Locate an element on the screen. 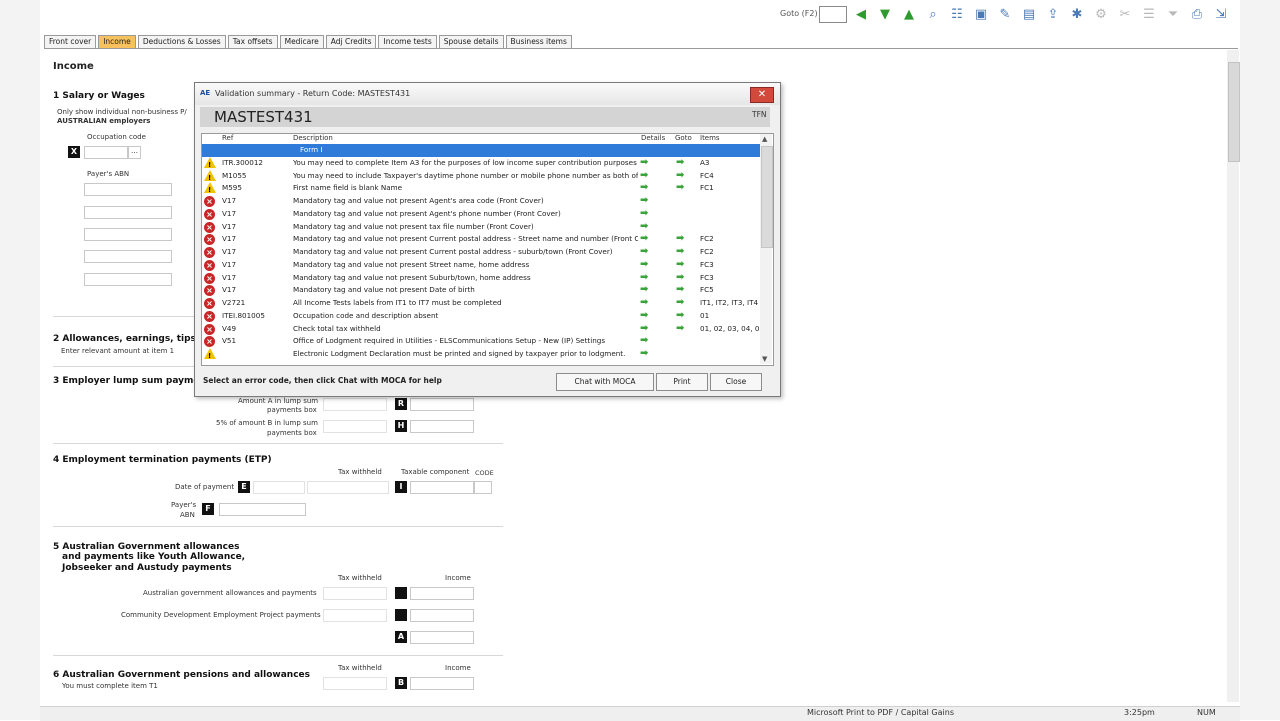  settings-icon: ✱ is located at coordinates (1077, 15).